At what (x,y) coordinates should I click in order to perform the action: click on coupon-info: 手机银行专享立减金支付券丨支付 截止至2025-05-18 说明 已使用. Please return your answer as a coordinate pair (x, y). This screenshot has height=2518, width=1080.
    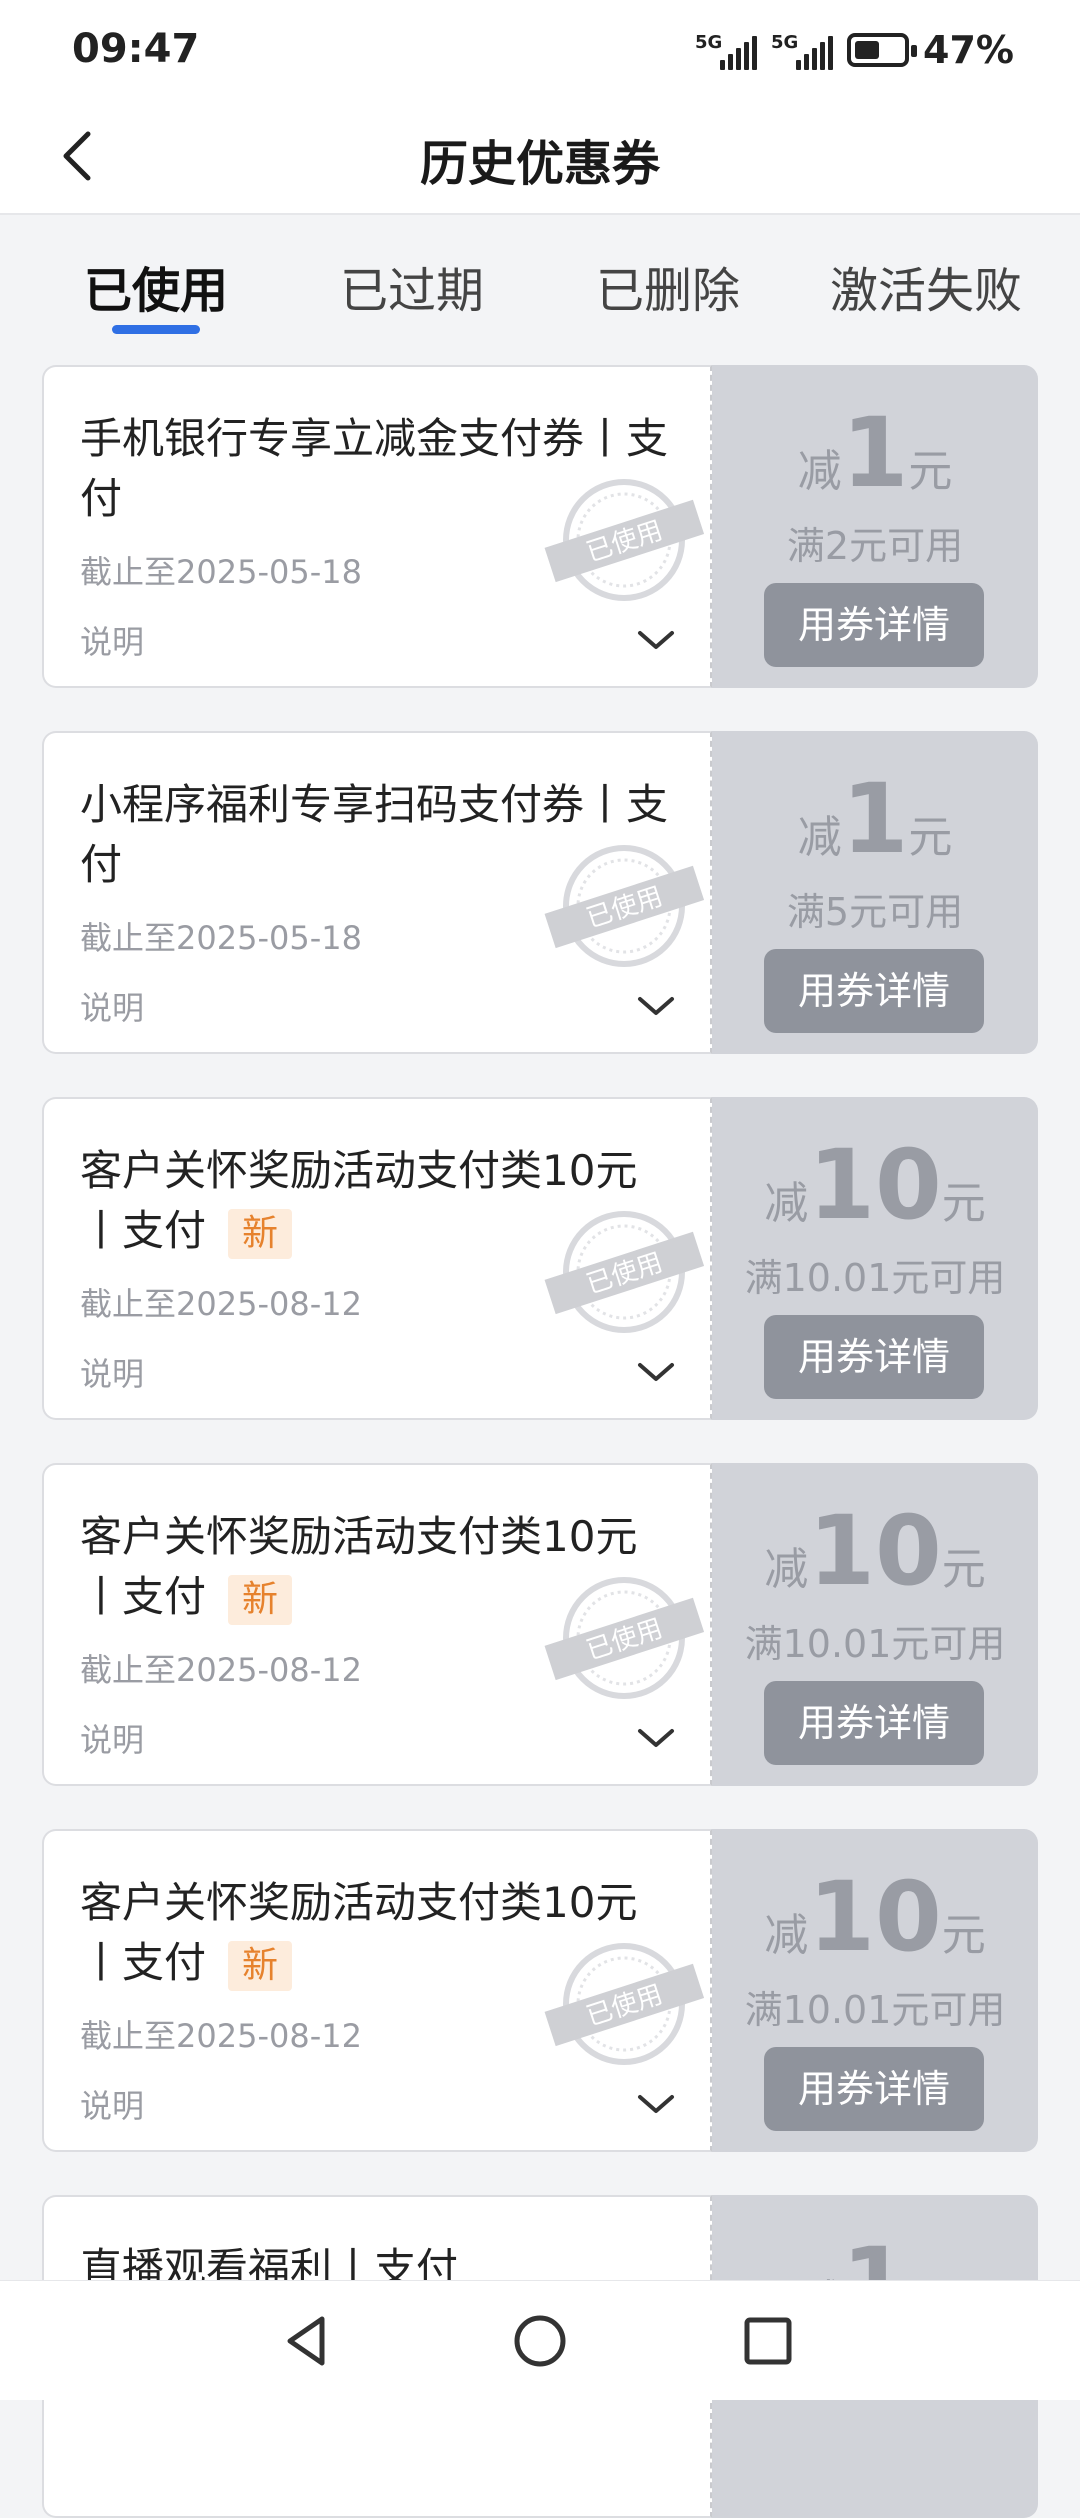
    Looking at the image, I should click on (377, 526).